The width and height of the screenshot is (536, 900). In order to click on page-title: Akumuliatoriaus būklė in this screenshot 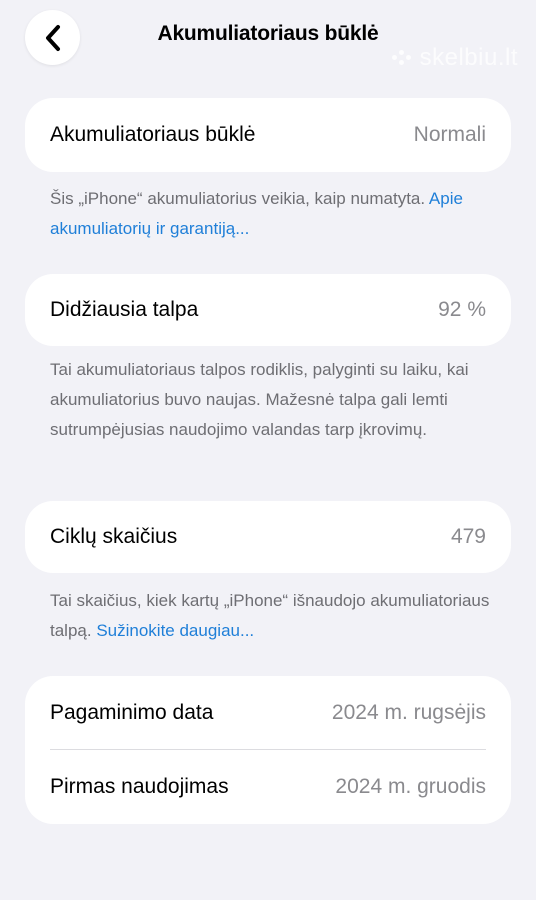, I will do `click(268, 33)`.